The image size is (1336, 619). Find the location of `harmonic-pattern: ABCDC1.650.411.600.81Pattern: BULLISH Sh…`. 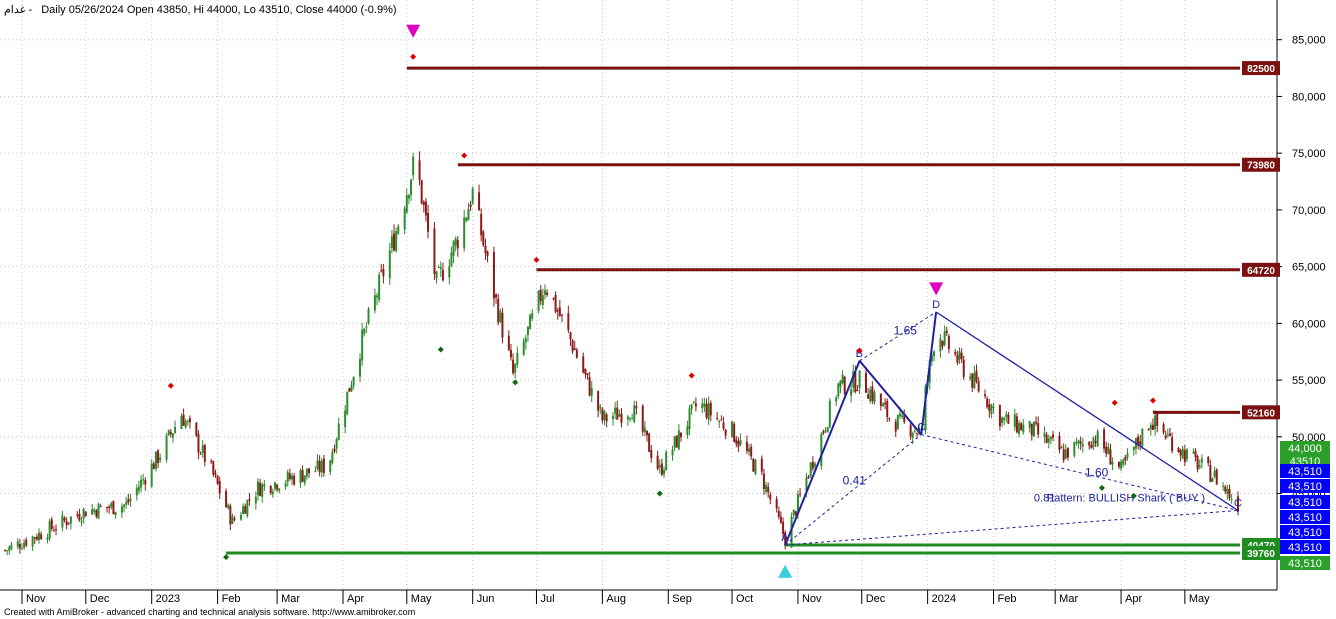

harmonic-pattern: ABCDC1.650.411.600.81Pattern: BULLISH Sh… is located at coordinates (1011, 422).